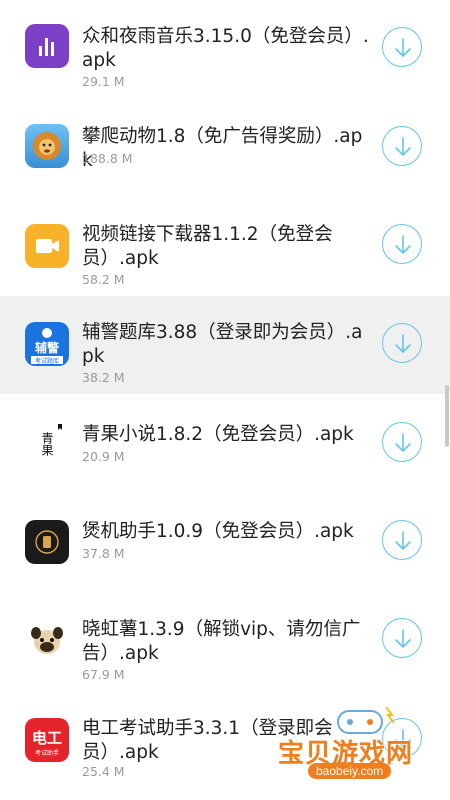  Describe the element at coordinates (222, 344) in the screenshot. I see `app-title: 辅警题库3.88（登录即为会员）.apk` at that location.